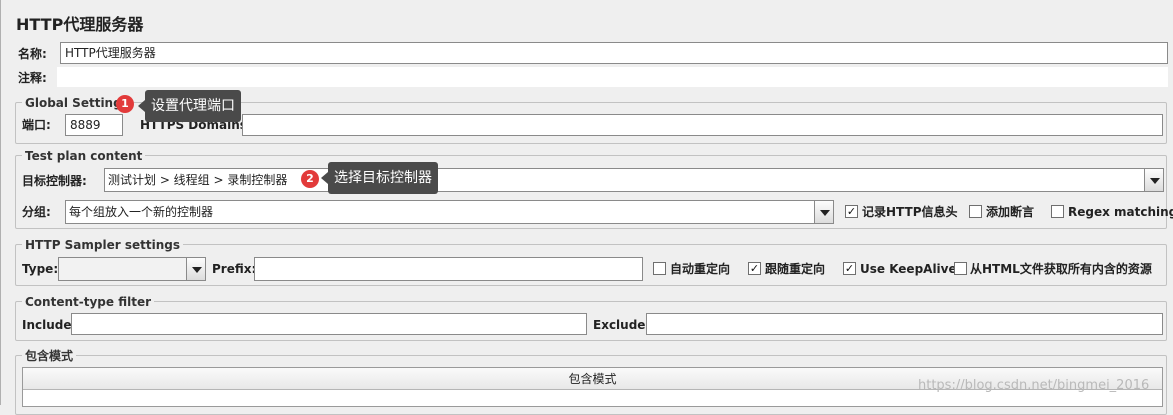  Describe the element at coordinates (329, 324) in the screenshot. I see `include-field` at that location.